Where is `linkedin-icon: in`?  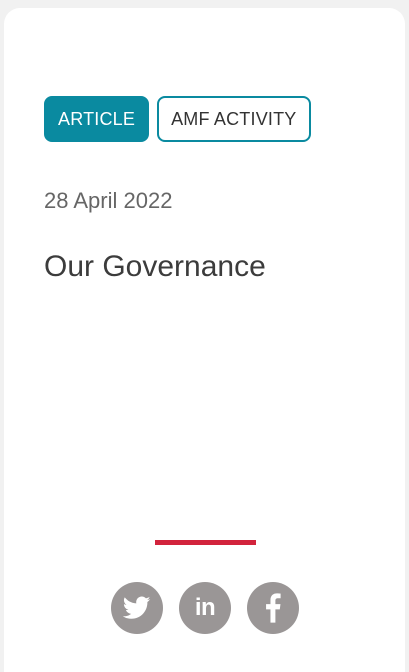 linkedin-icon: in is located at coordinates (205, 607).